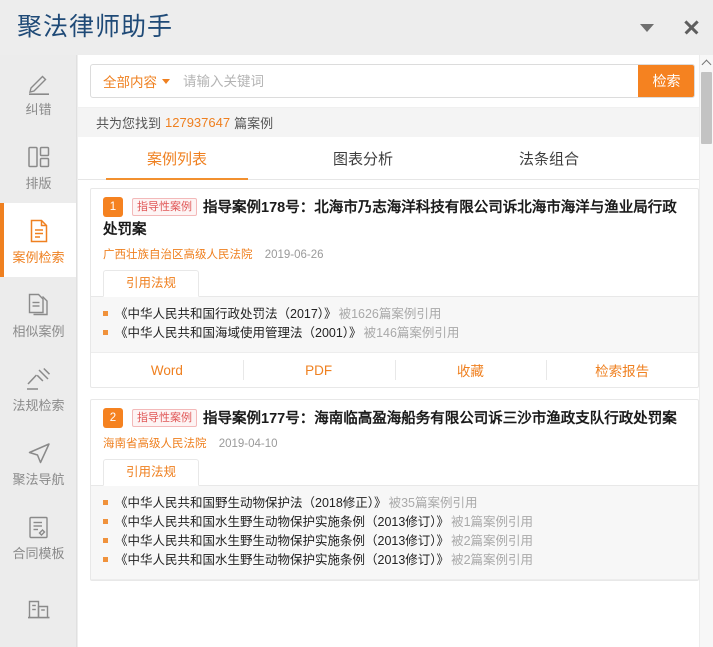 This screenshot has height=647, width=713. What do you see at coordinates (294, 255) in the screenshot?
I see `case-date: 2019-06-26` at bounding box center [294, 255].